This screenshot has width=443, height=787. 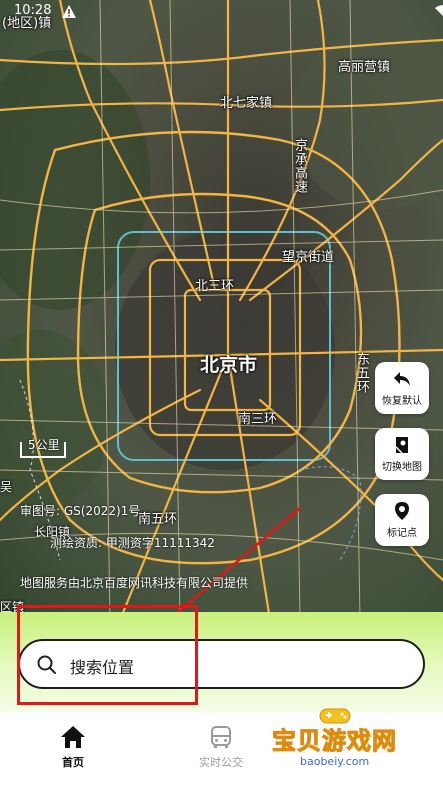 What do you see at coordinates (439, 10) in the screenshot?
I see `wifi-battery-icon` at bounding box center [439, 10].